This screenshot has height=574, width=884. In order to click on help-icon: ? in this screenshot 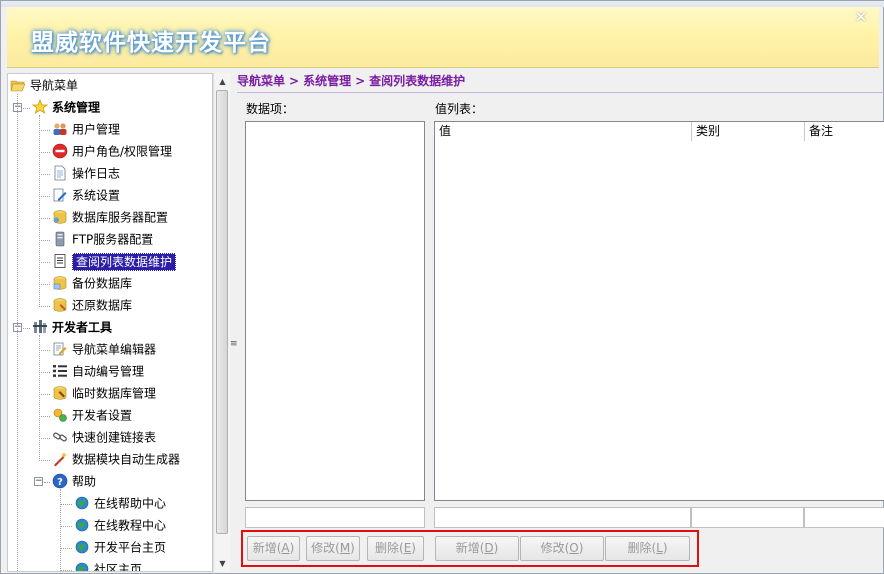, I will do `click(60, 481)`.